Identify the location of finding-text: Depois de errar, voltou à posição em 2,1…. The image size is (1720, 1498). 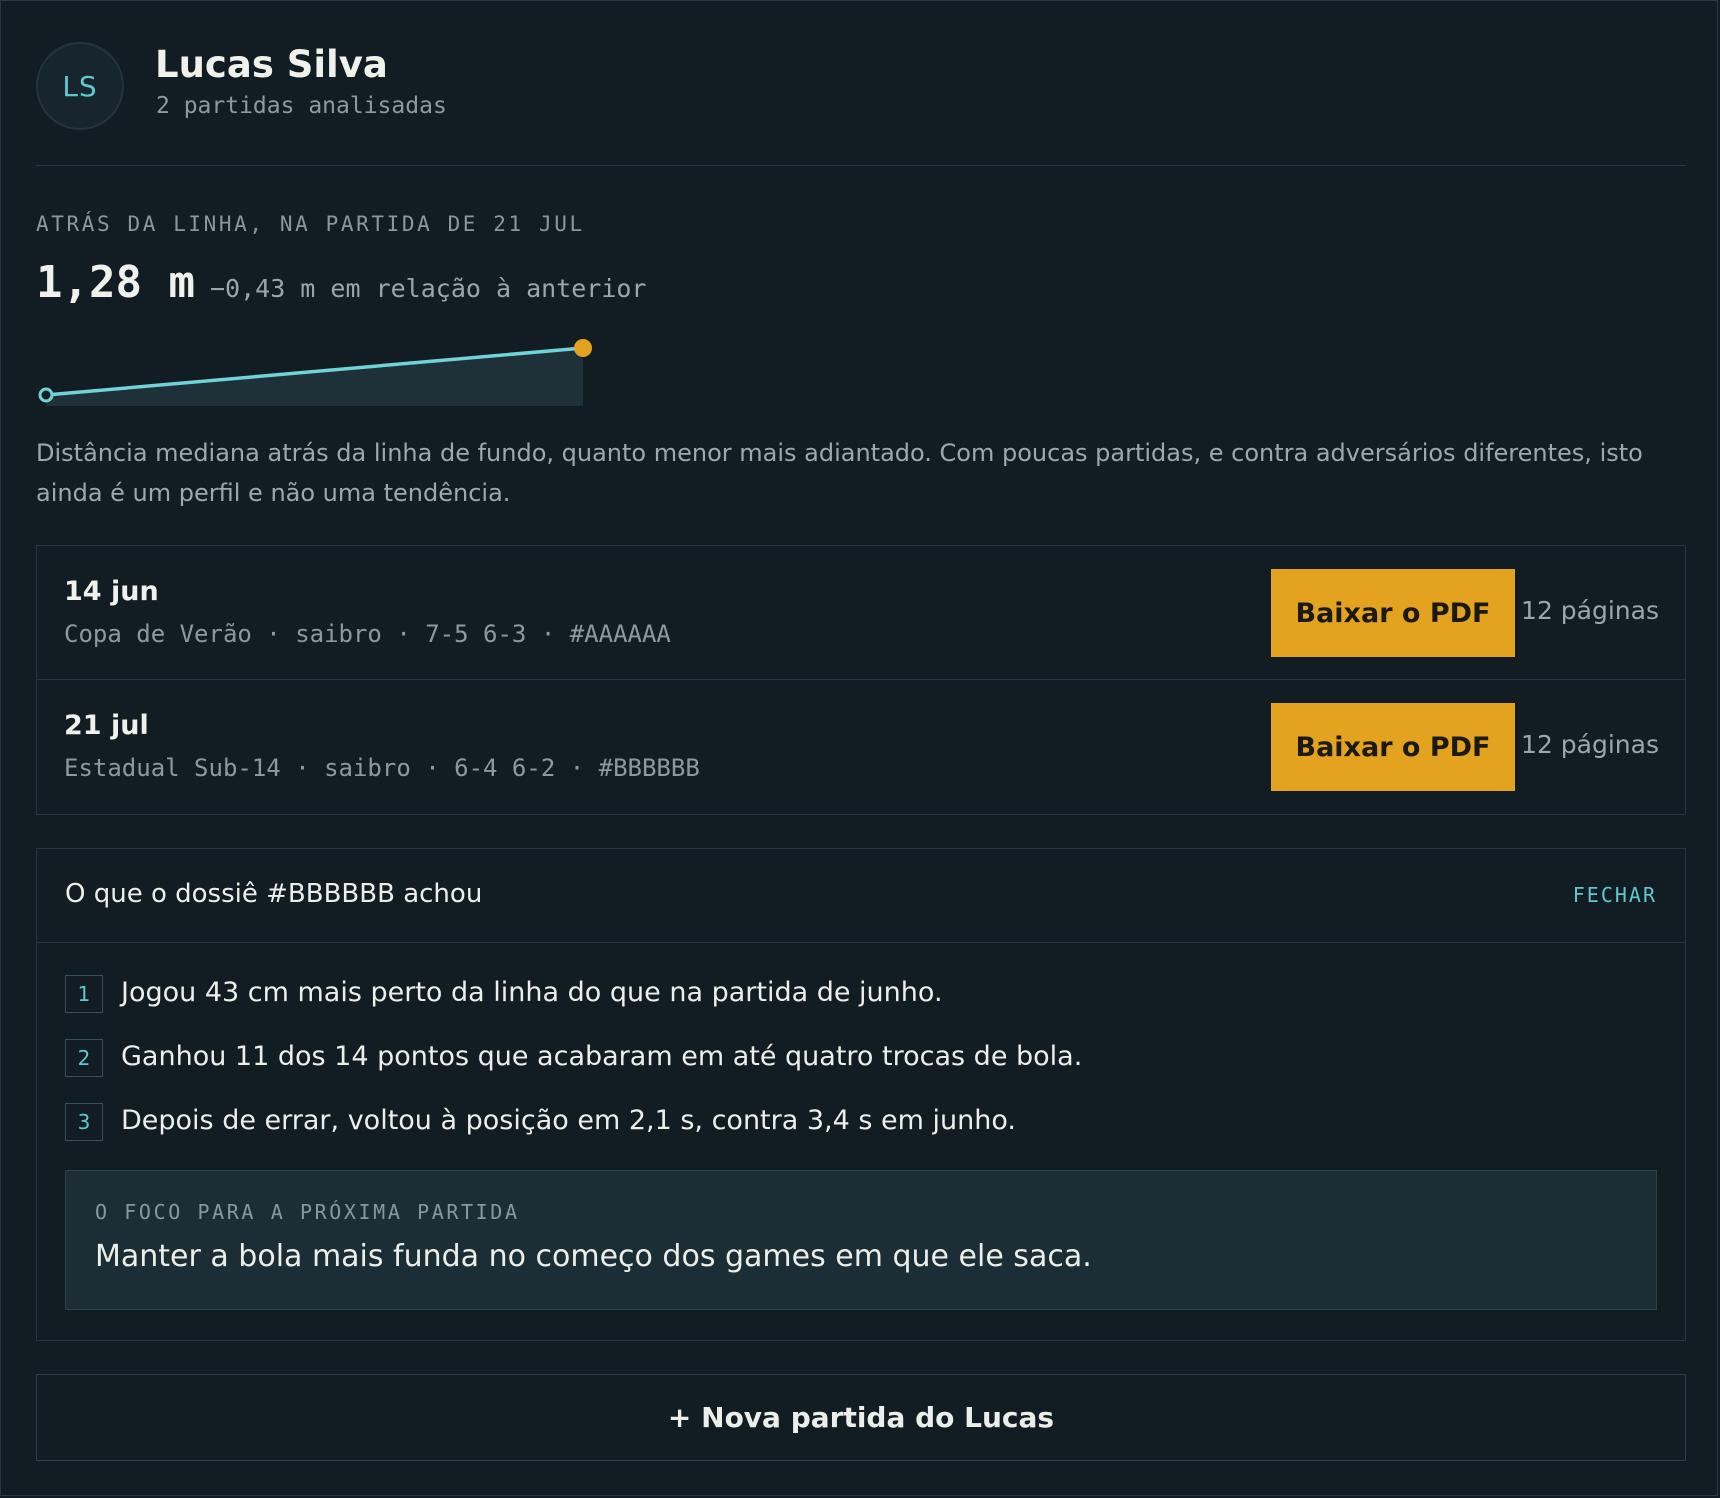
(569, 1120).